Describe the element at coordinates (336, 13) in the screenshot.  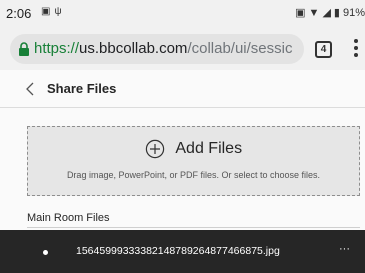
I see `battery-icon: ▮` at that location.